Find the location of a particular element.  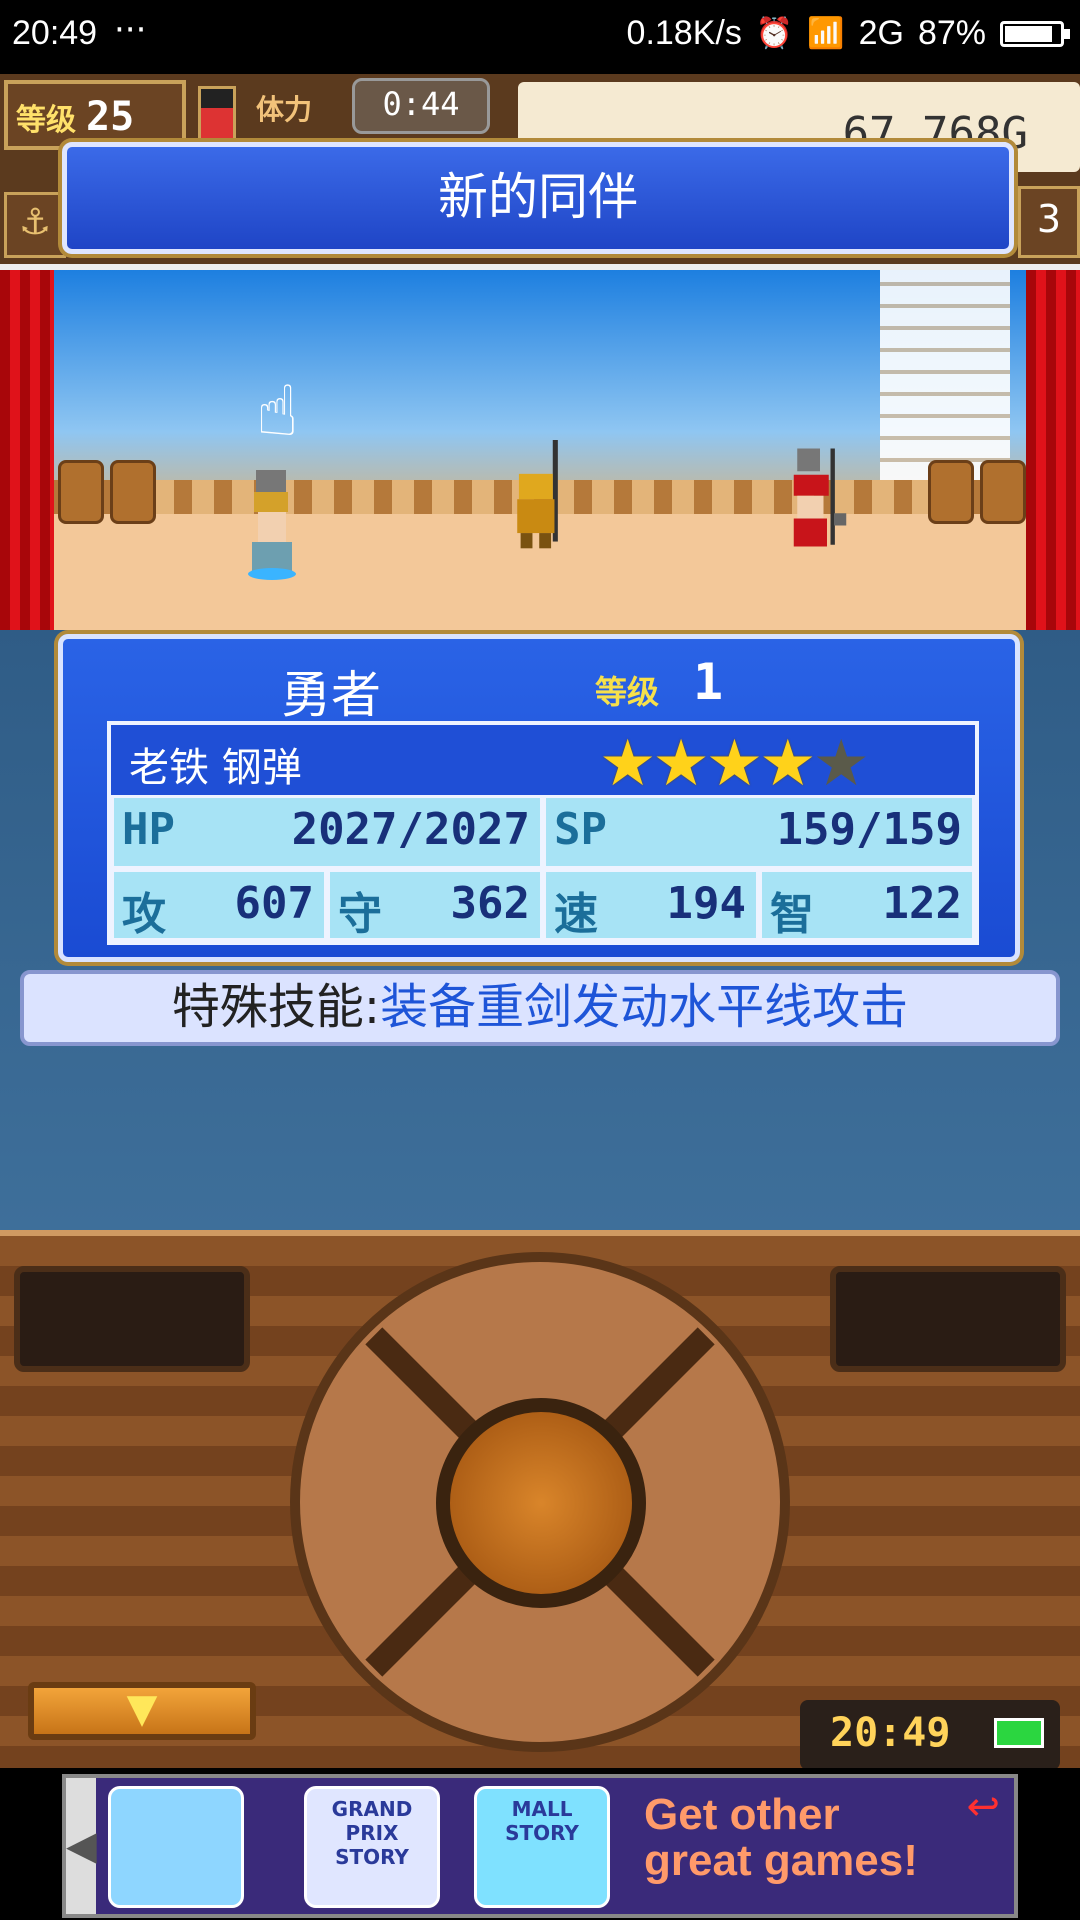

pointer-hand-icon: ☝ is located at coordinates (277, 411).